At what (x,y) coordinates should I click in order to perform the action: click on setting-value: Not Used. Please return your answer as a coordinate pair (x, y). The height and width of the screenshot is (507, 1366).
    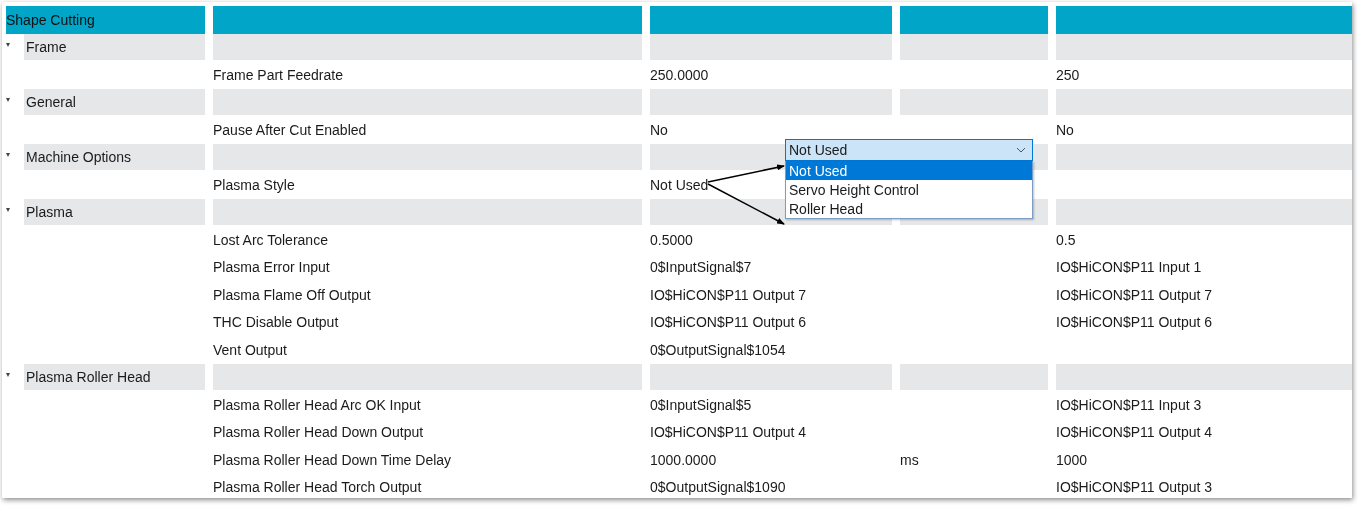
    Looking at the image, I should click on (679, 184).